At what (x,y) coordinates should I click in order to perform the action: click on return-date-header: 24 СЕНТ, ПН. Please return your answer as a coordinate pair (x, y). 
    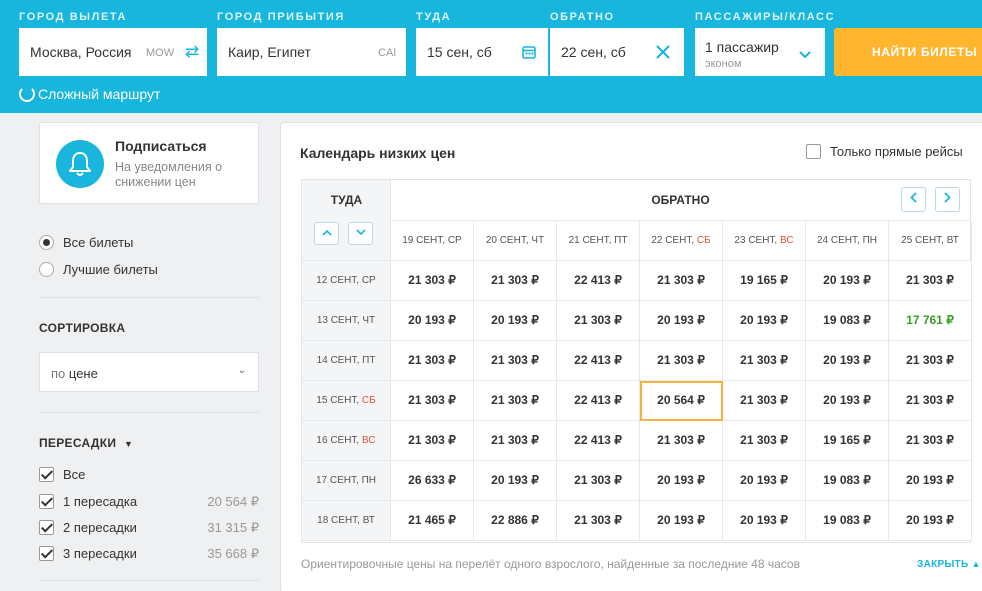
    Looking at the image, I should click on (847, 241).